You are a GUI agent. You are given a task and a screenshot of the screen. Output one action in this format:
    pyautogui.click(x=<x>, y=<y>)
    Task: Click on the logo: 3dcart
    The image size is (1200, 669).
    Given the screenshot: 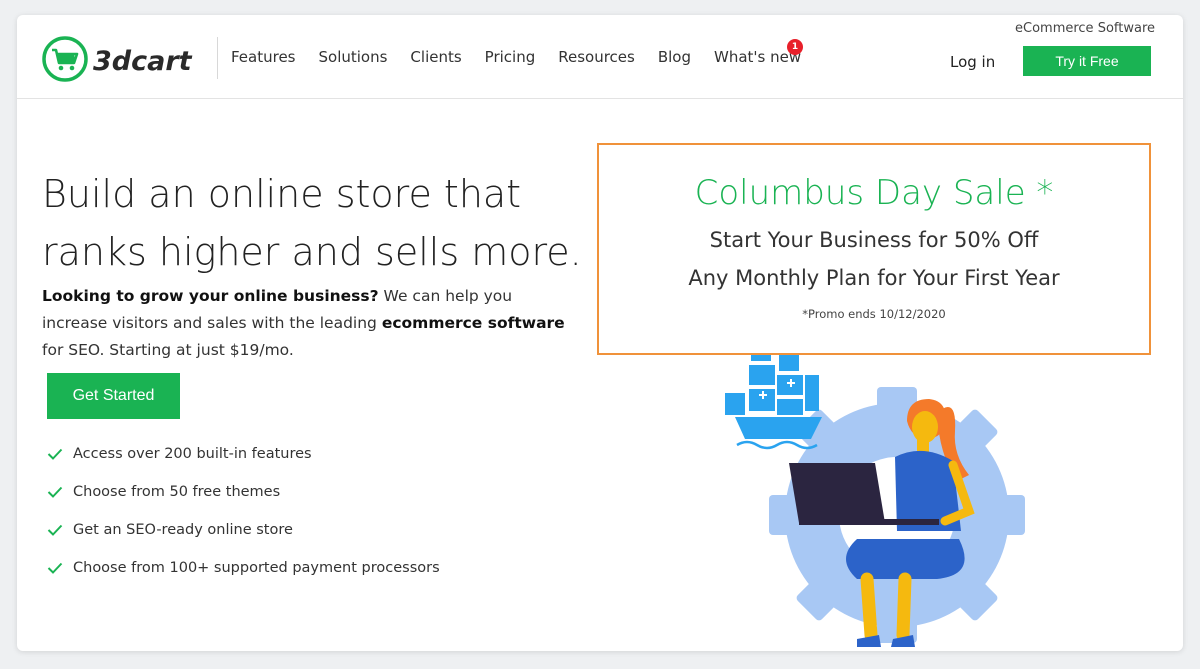 What is the action you would take?
    pyautogui.click(x=124, y=60)
    